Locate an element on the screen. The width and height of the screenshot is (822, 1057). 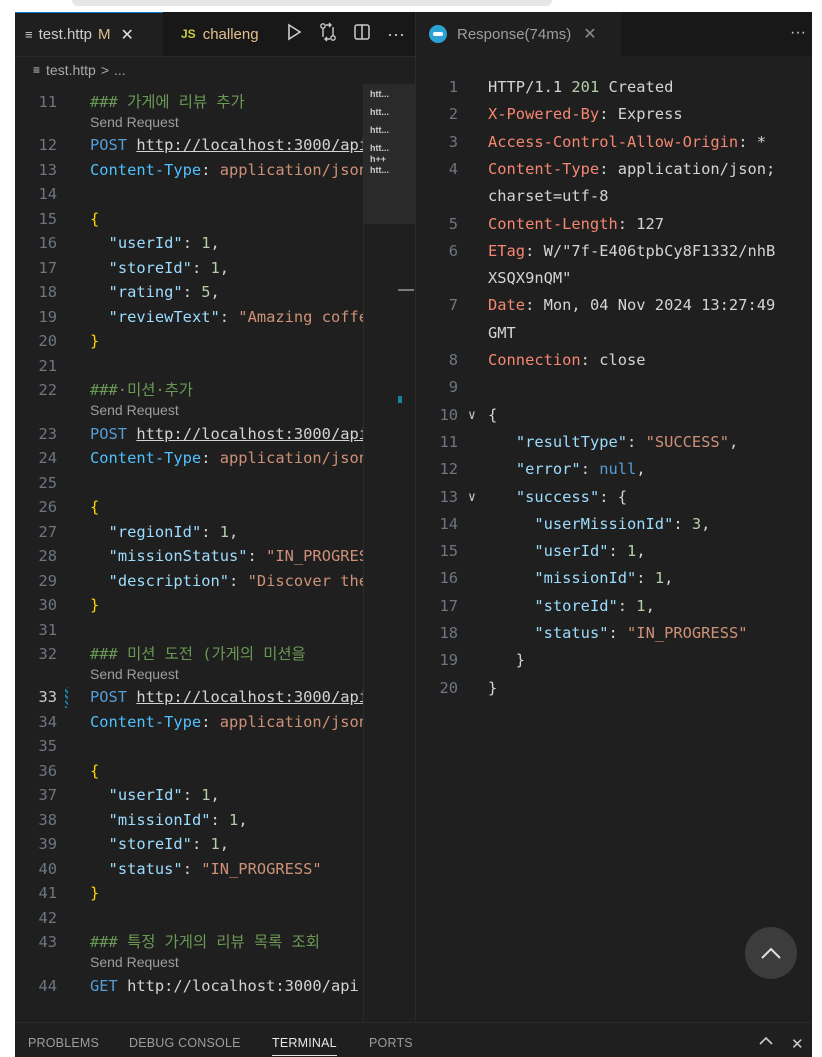
line-number: 3 is located at coordinates (453, 141).